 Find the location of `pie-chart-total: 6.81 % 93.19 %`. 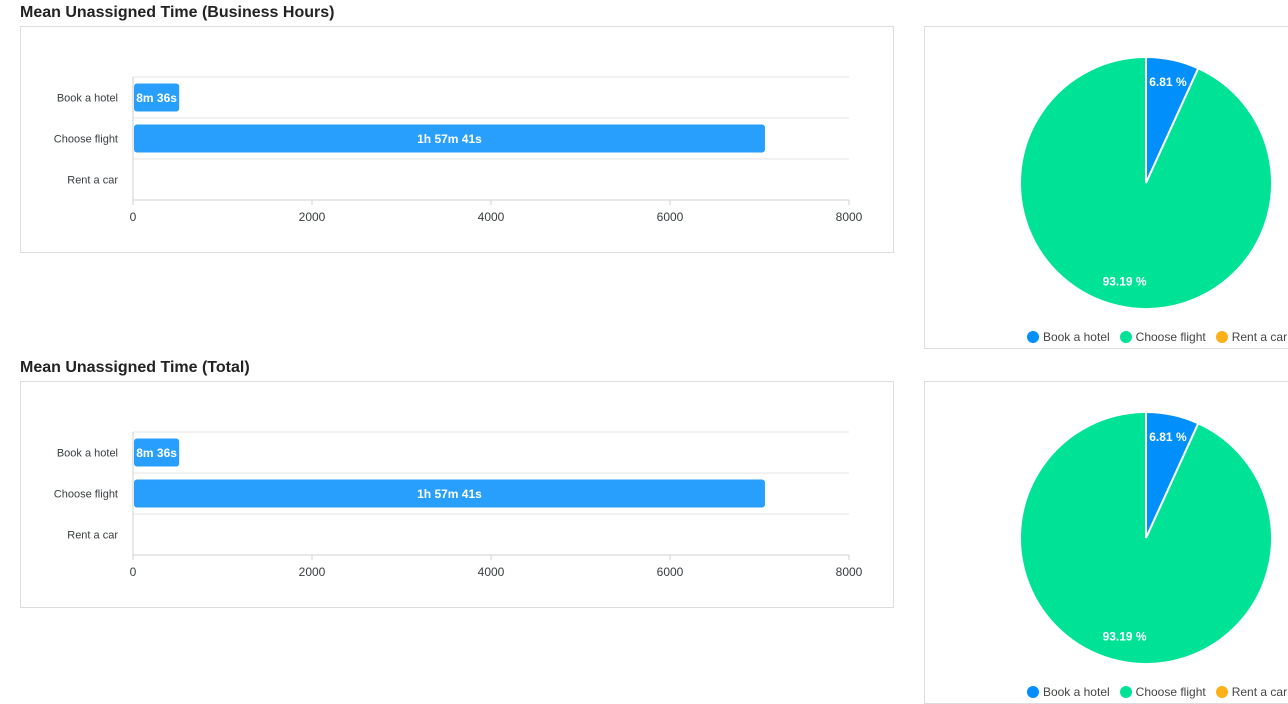

pie-chart-total: 6.81 % 93.19 % is located at coordinates (1146, 537).